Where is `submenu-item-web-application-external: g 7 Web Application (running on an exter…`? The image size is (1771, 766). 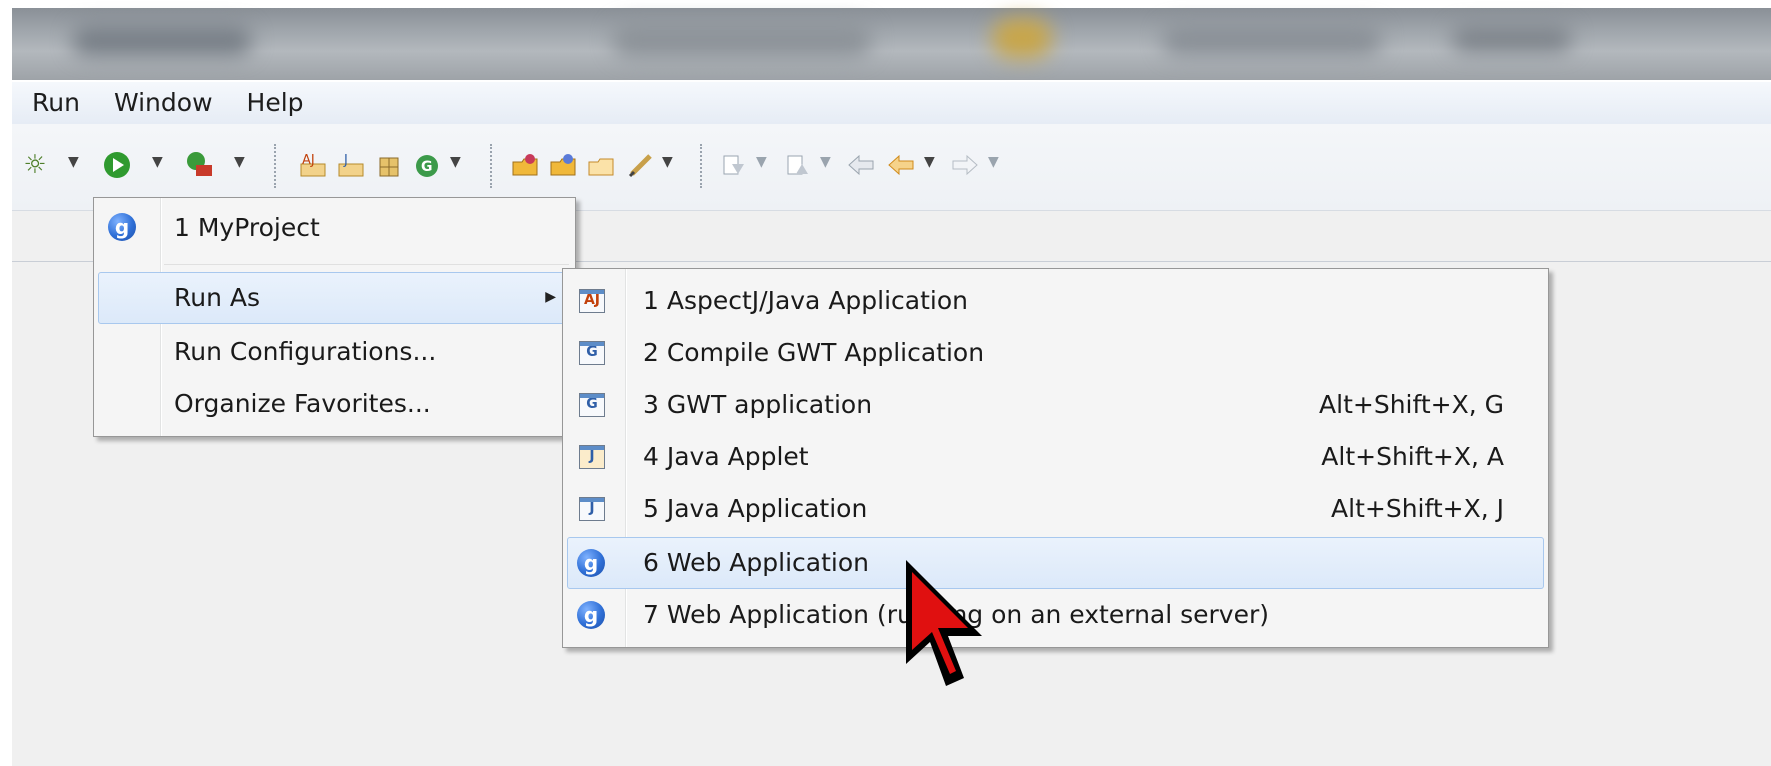 submenu-item-web-application-external: g 7 Web Application (running on an exter… is located at coordinates (1055, 615).